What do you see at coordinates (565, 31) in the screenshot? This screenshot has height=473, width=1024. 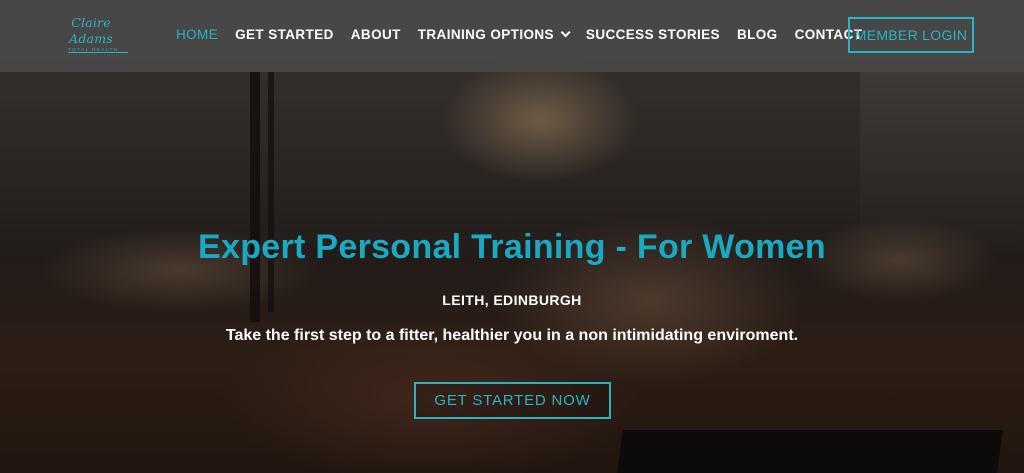 I see `chevron-down-icon` at bounding box center [565, 31].